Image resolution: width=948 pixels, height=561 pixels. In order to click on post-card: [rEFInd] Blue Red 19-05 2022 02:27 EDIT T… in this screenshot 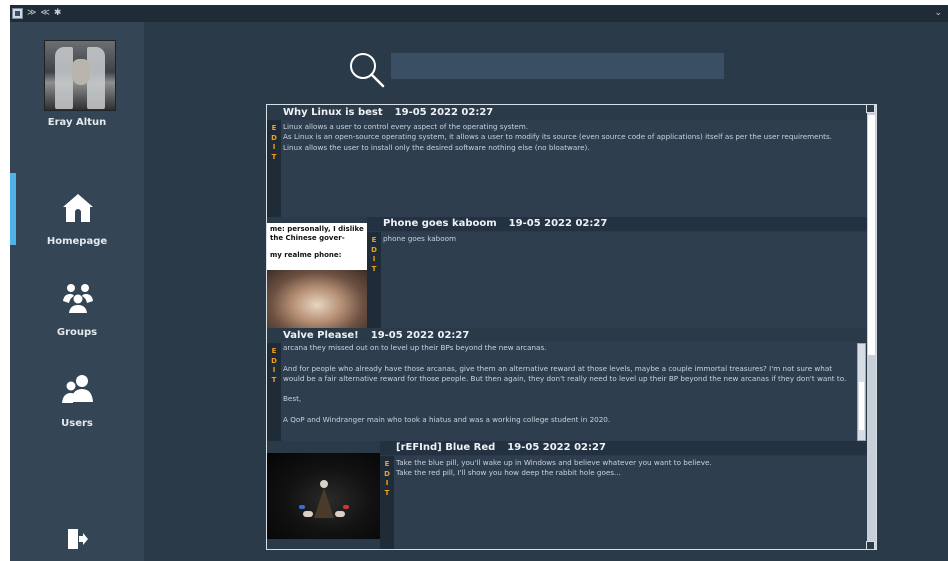, I will do `click(567, 495)`.